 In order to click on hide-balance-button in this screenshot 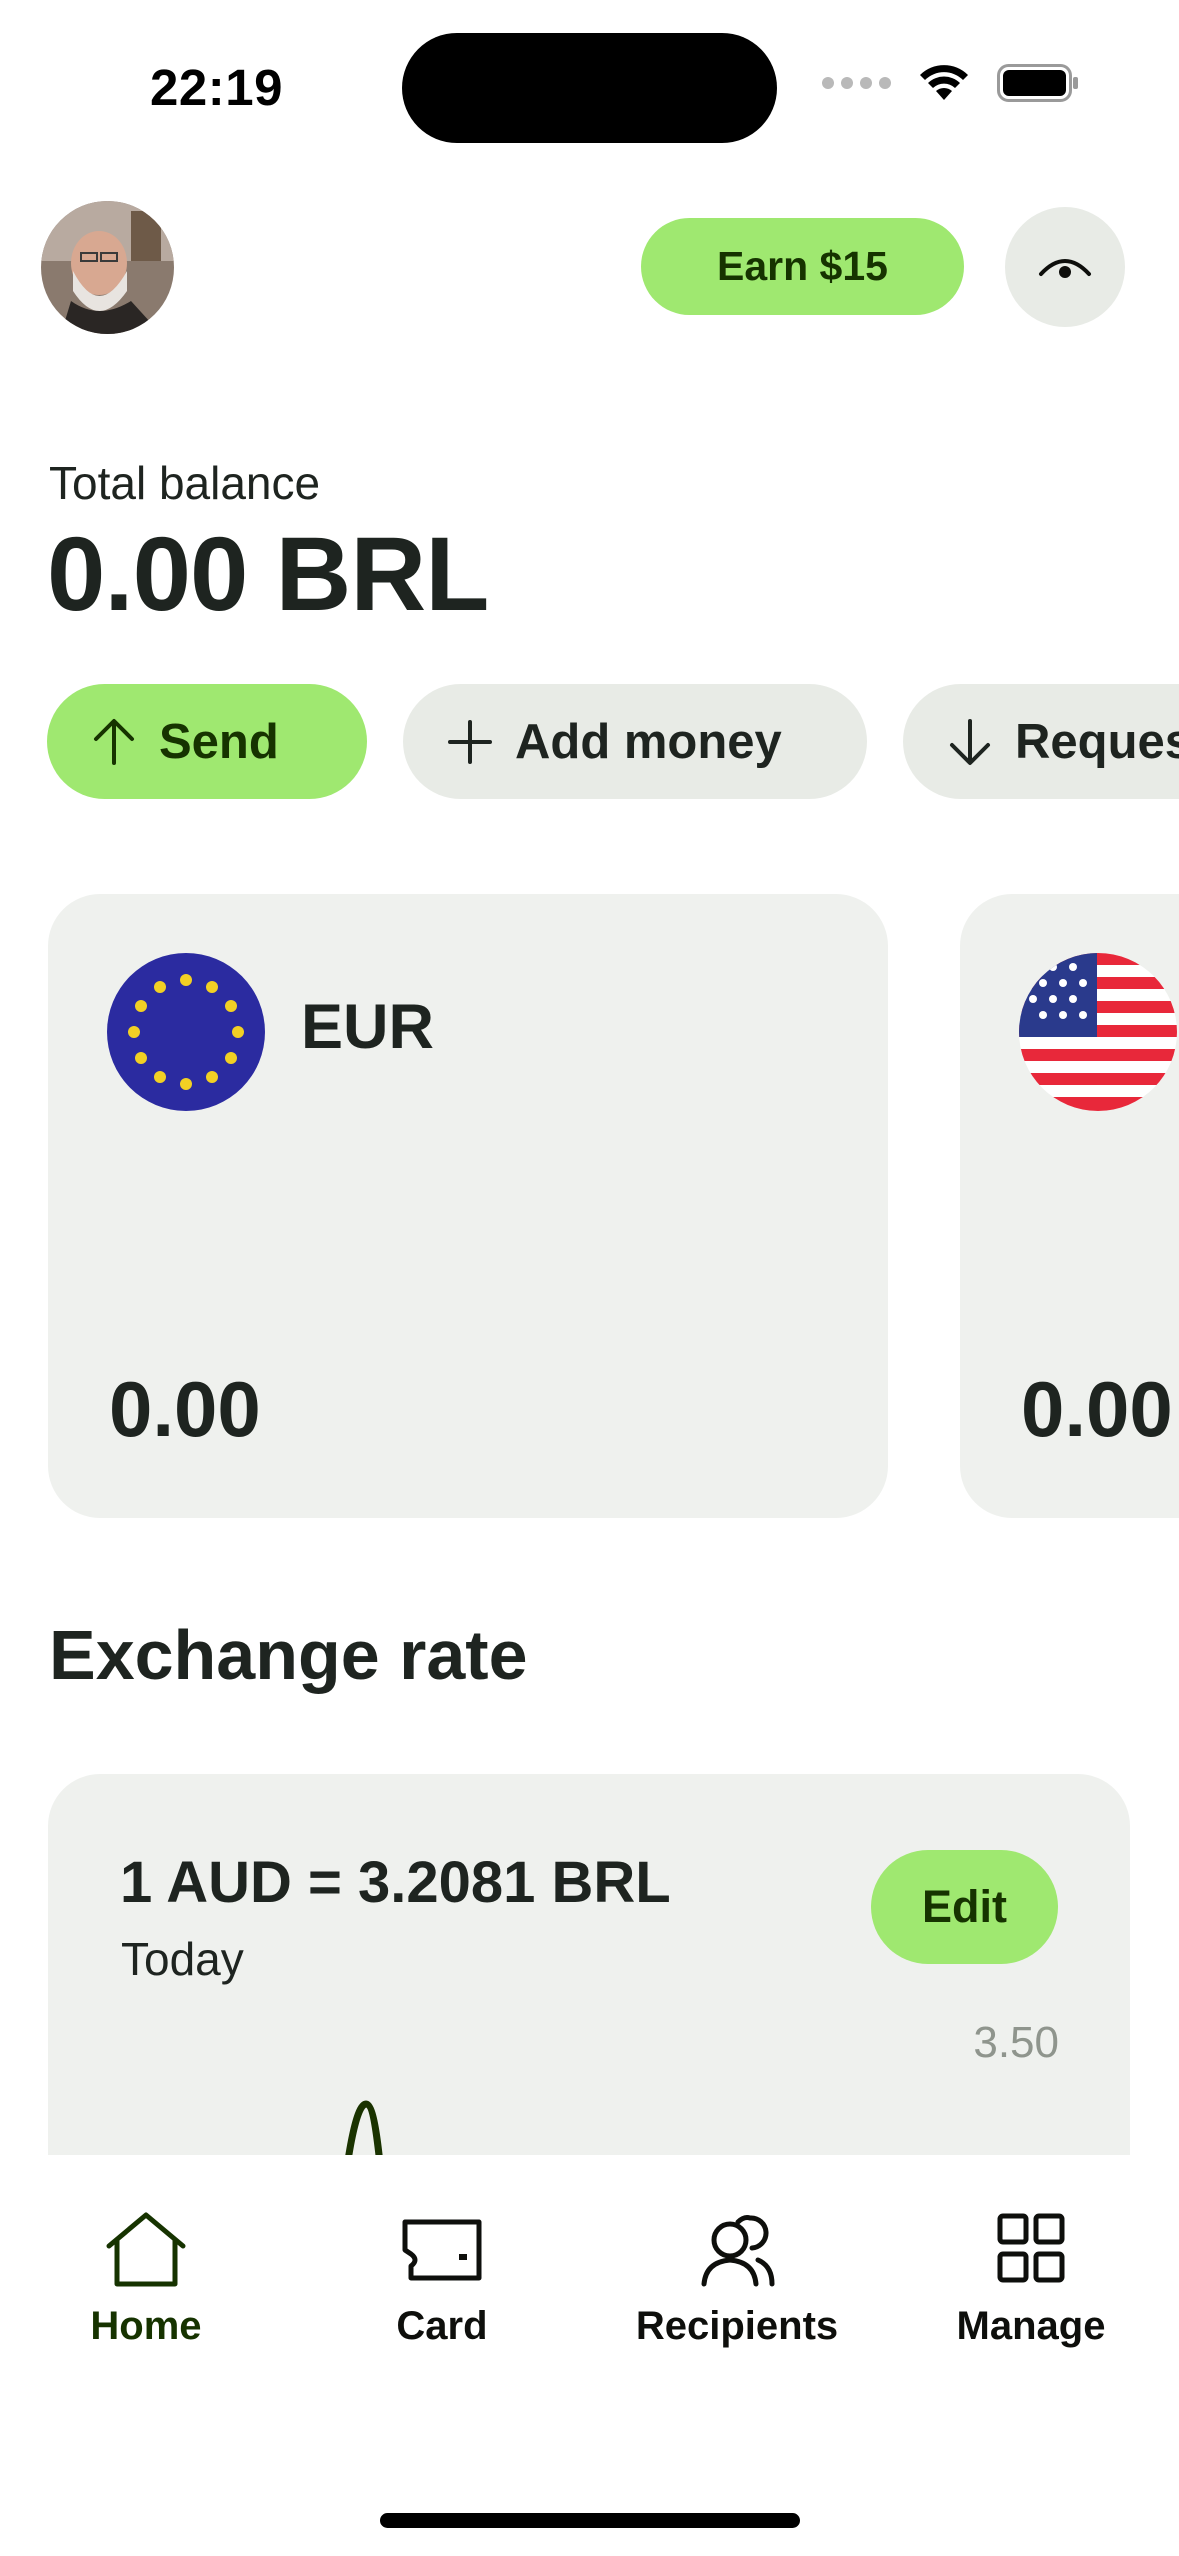, I will do `click(1065, 267)`.